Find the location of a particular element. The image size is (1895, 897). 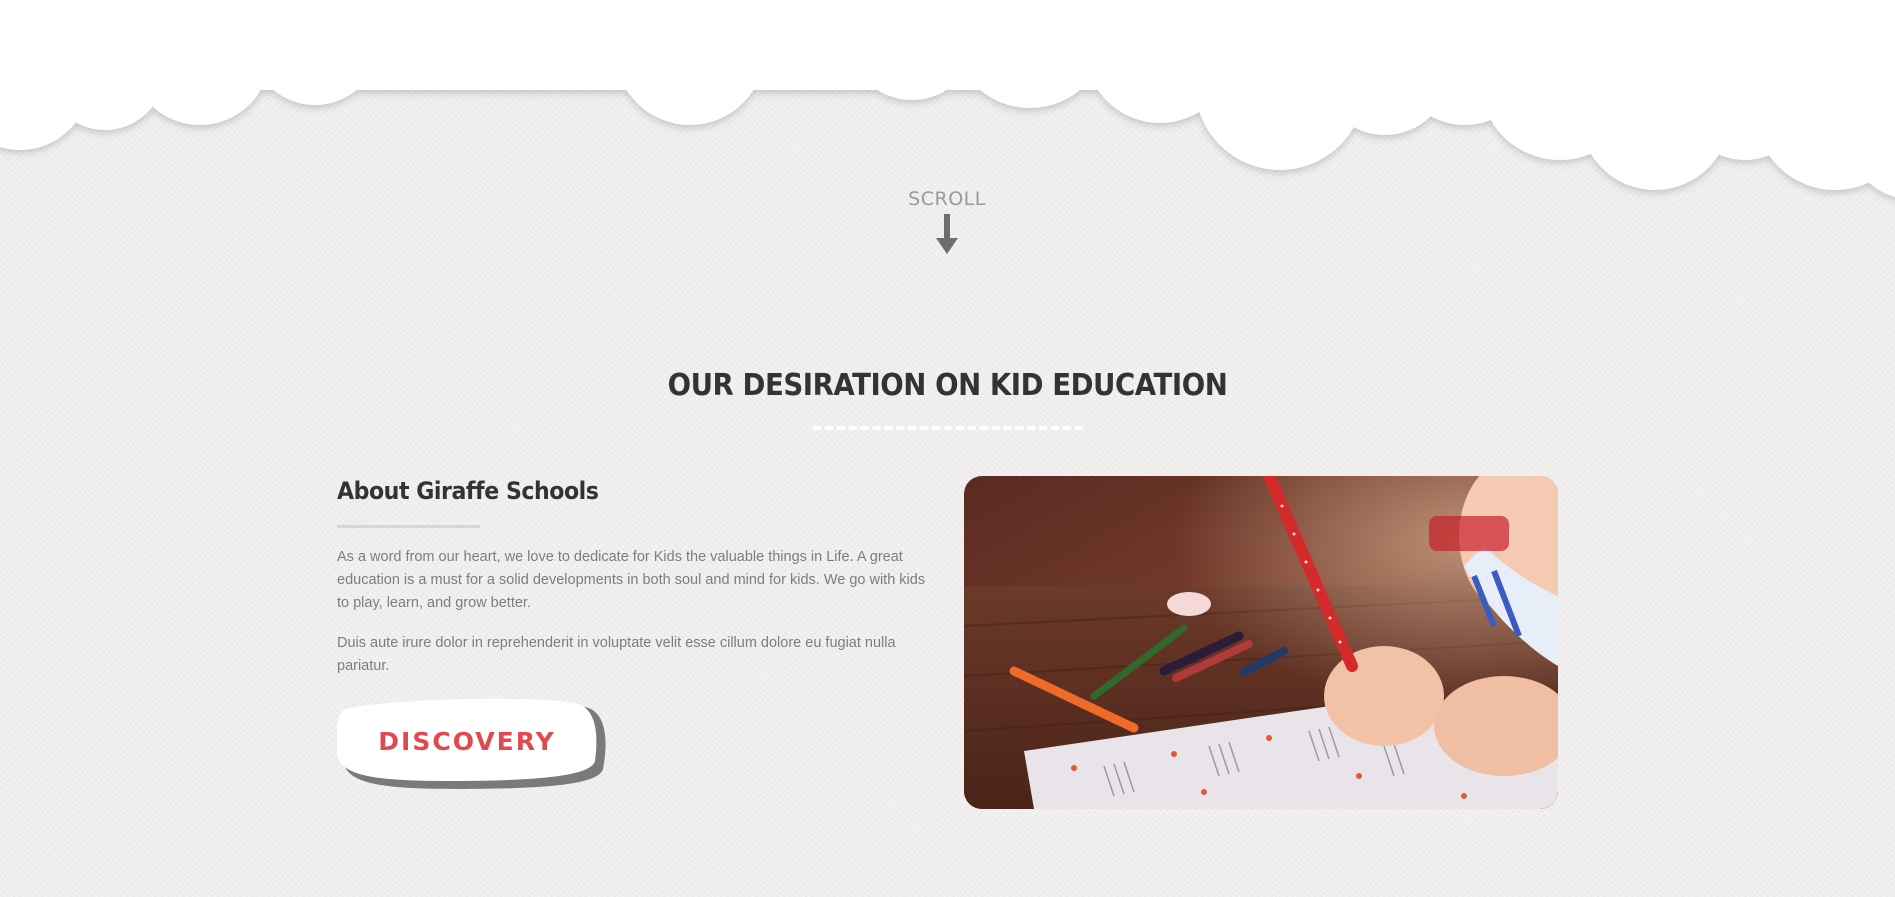

scroll-indicator: SCROLL is located at coordinates (947, 222).